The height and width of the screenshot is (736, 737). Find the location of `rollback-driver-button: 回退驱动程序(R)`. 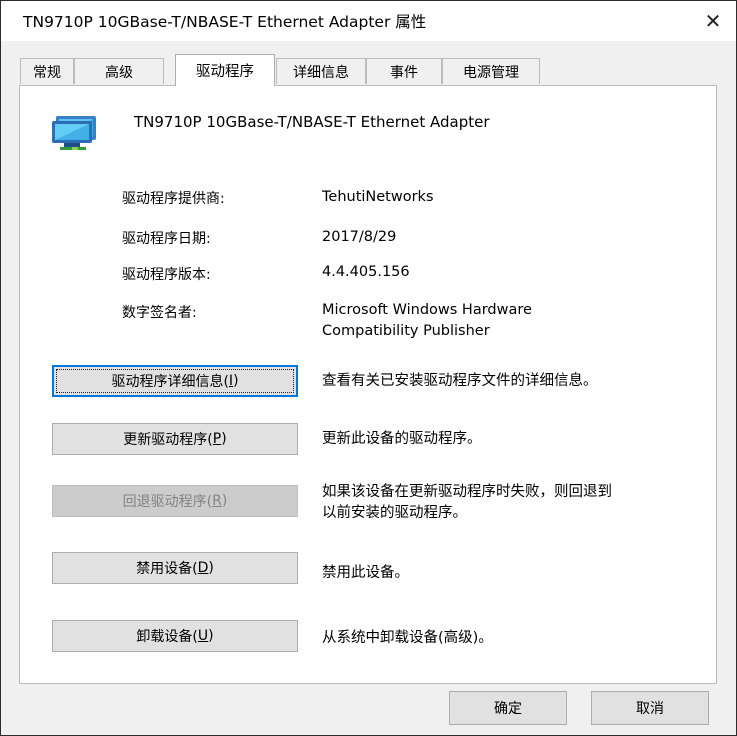

rollback-driver-button: 回退驱动程序(R) is located at coordinates (175, 501).